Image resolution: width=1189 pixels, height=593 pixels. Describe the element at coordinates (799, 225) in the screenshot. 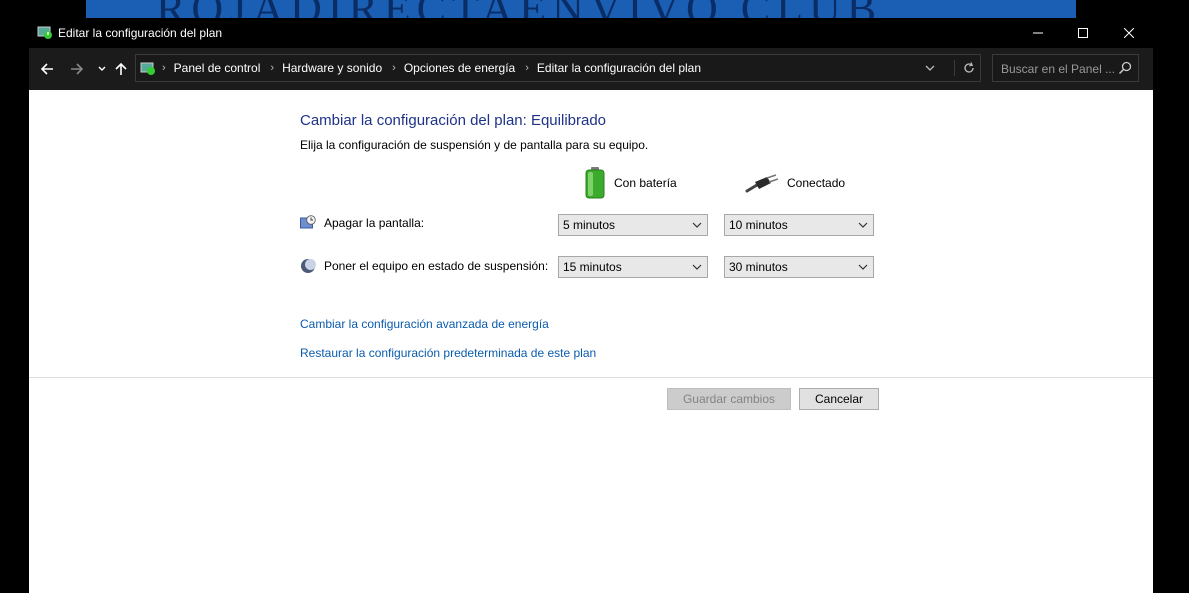

I see `display-off-plugged-select: 10 minutos` at that location.